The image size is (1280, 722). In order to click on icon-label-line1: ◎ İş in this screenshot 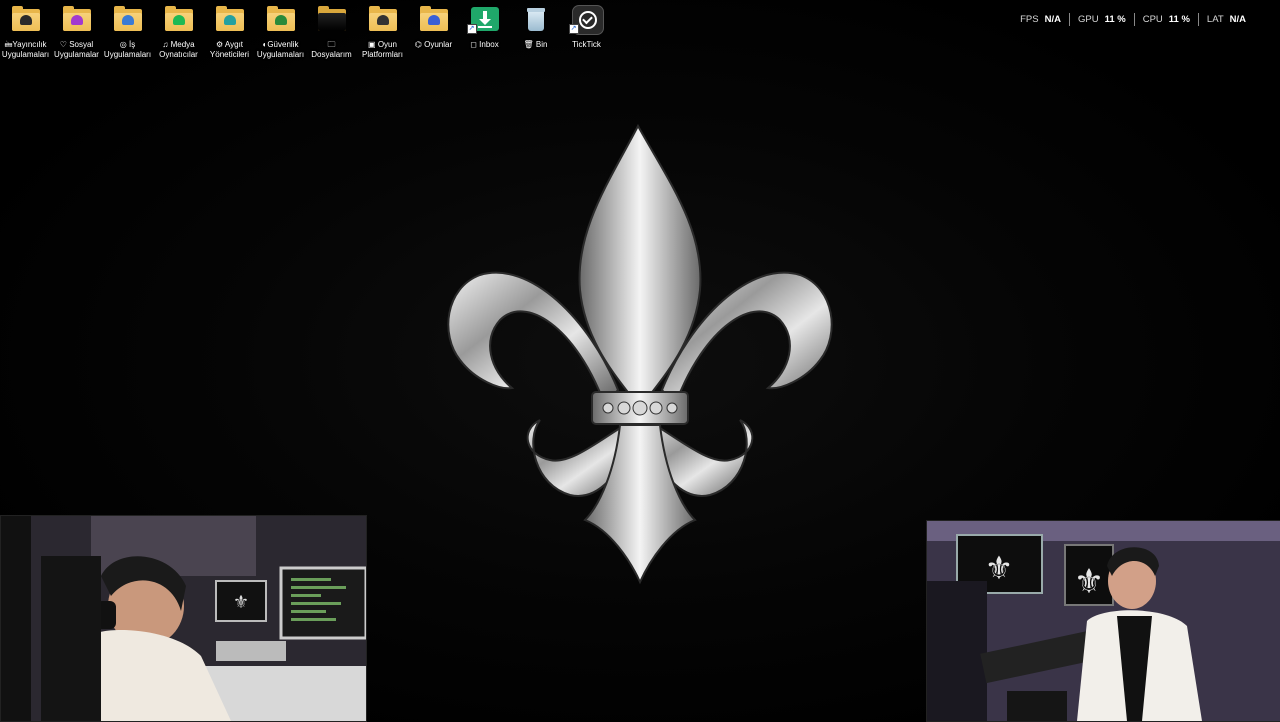, I will do `click(127, 44)`.